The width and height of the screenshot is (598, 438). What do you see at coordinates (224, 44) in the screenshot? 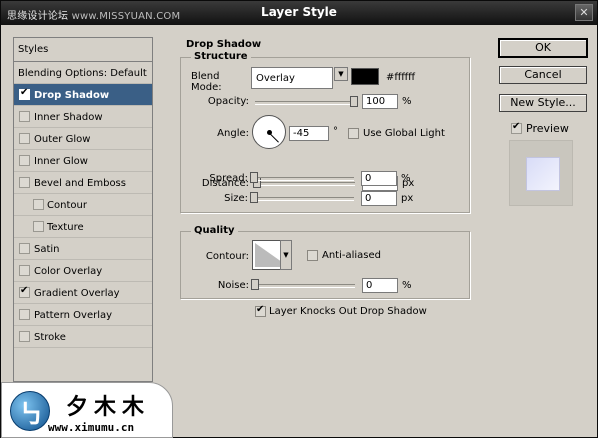
I see `drop-shadow-title: Drop Shadow` at bounding box center [224, 44].